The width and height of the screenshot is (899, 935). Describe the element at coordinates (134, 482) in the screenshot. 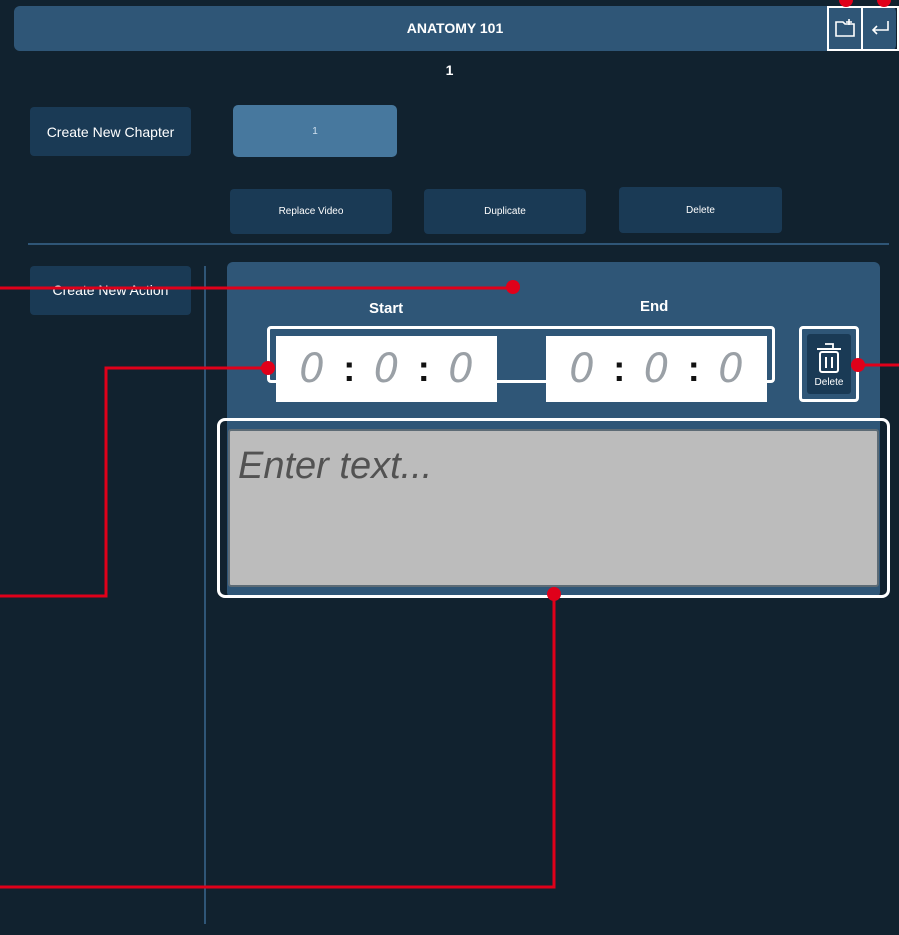

I see `annotation-line` at that location.